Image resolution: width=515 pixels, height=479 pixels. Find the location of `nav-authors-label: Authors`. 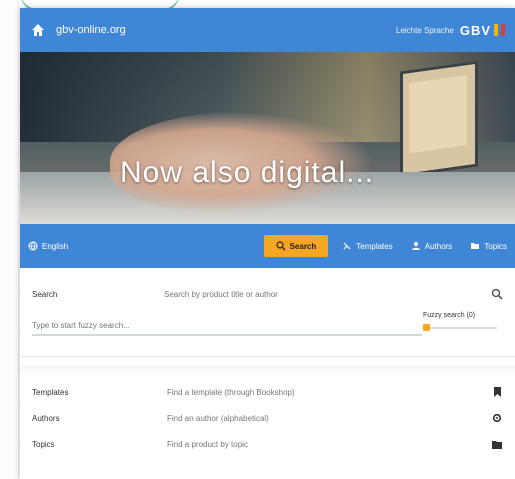

nav-authors-label: Authors is located at coordinates (438, 246).